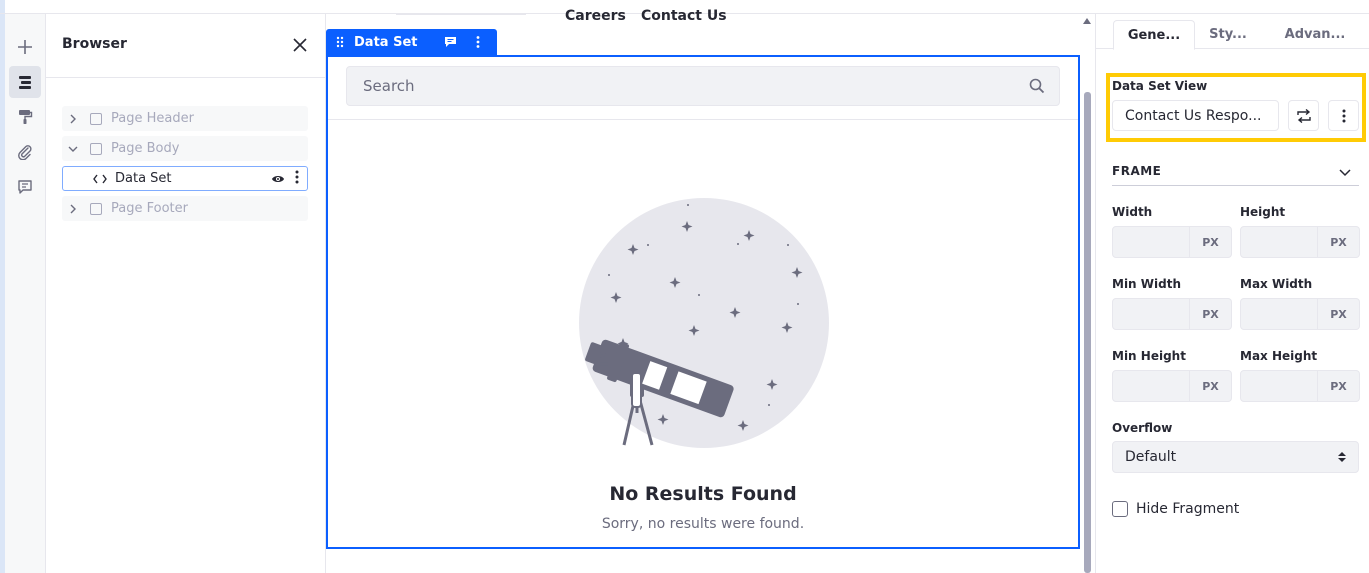  I want to click on width-label: Width, so click(1132, 212).